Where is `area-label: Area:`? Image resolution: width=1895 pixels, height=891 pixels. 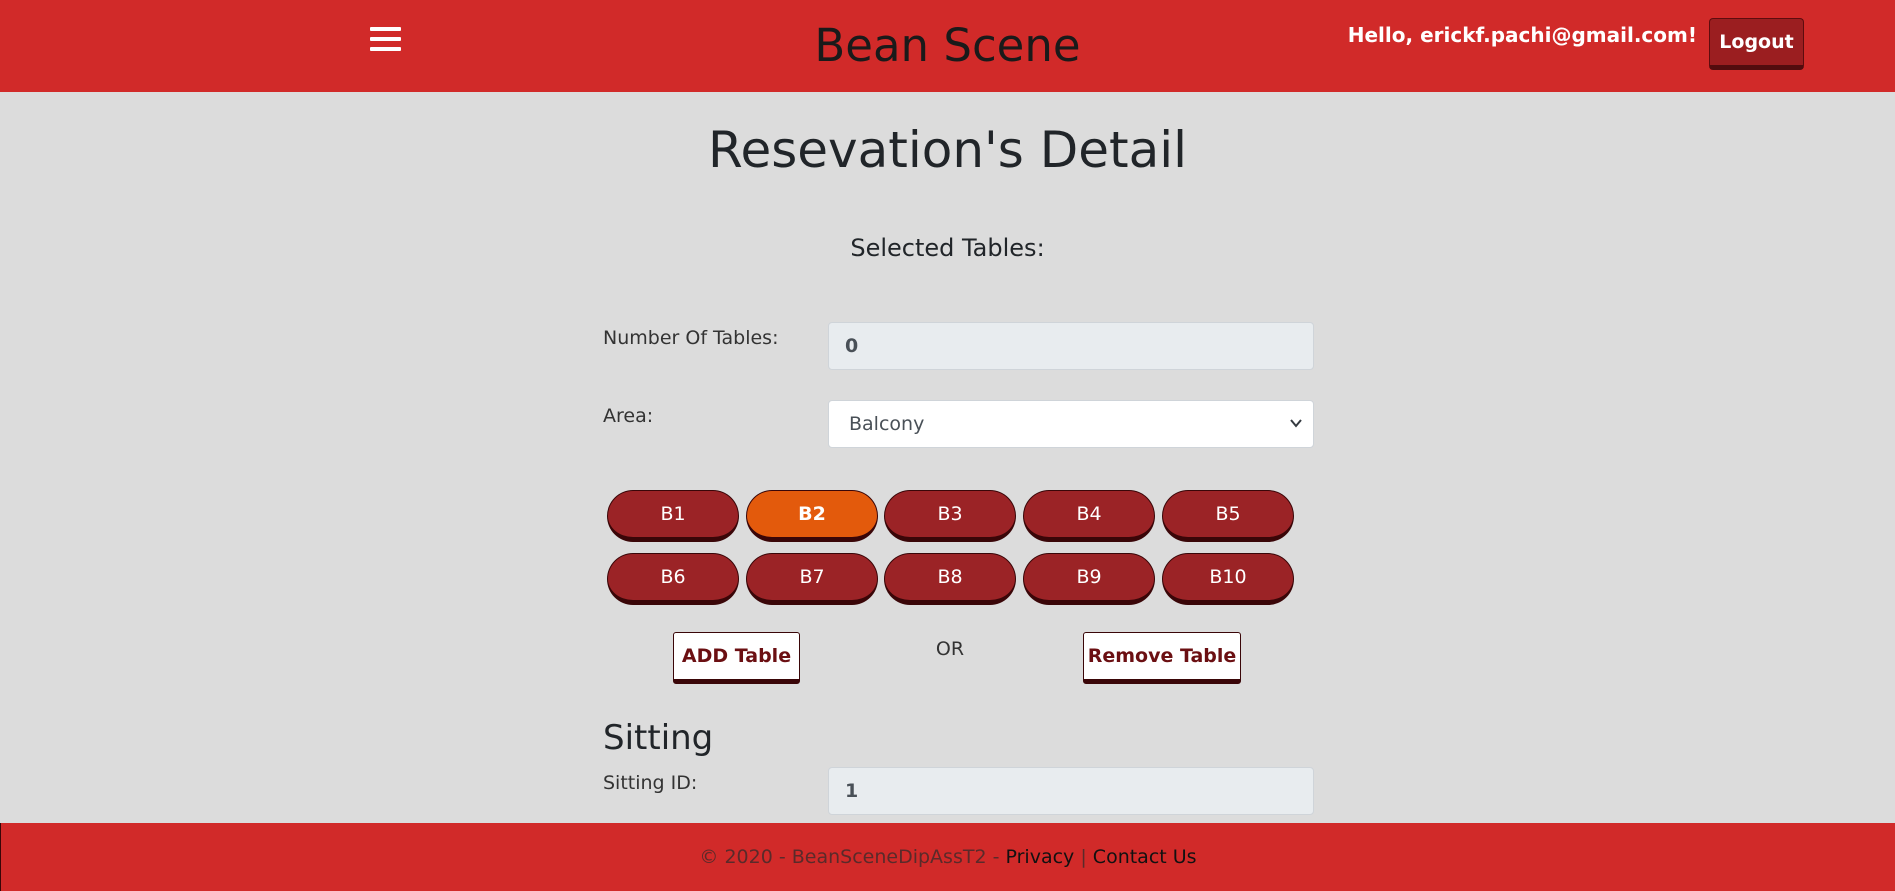 area-label: Area: is located at coordinates (628, 416).